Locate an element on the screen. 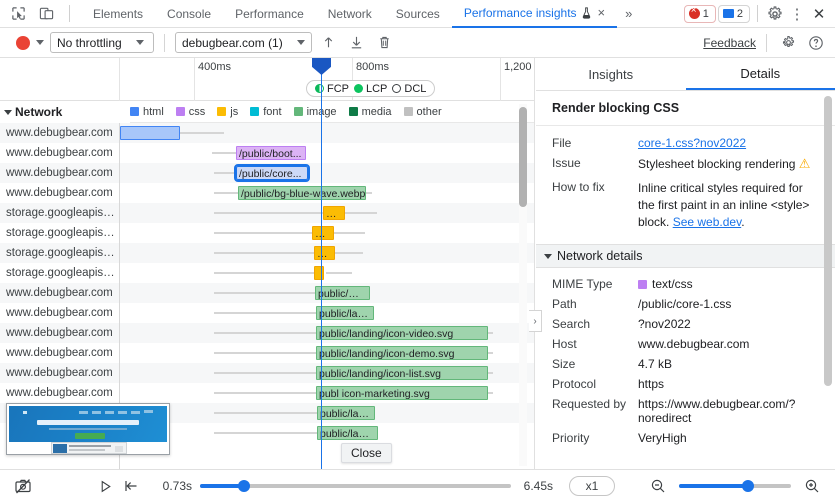 The height and width of the screenshot is (502, 835). tabs-overflow-icon: » is located at coordinates (628, 13).